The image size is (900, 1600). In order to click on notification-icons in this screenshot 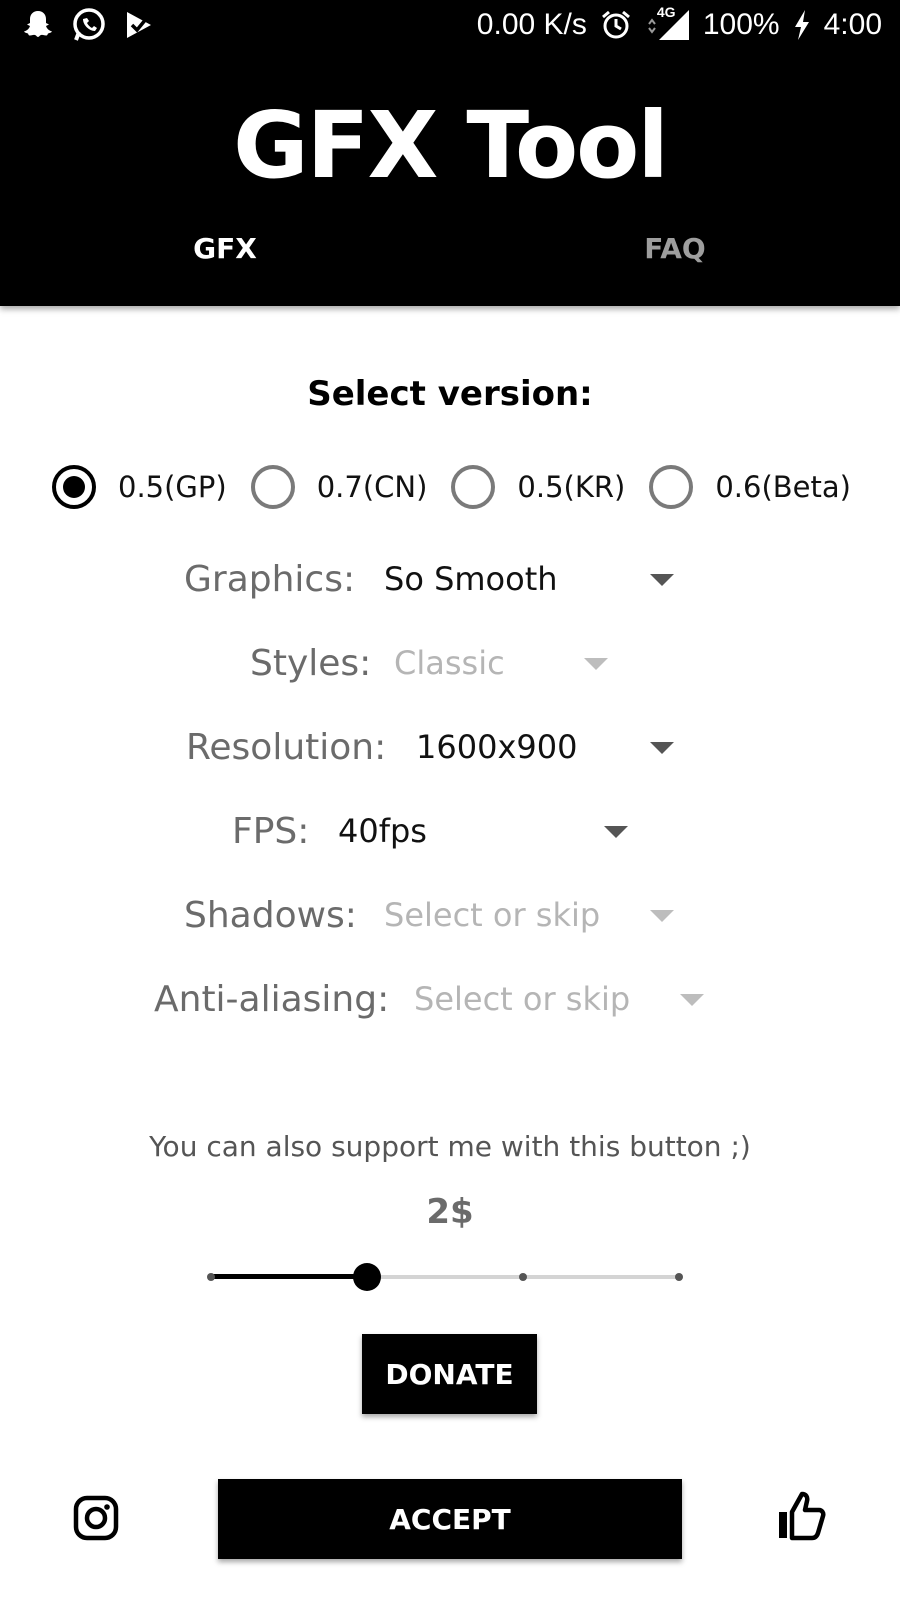, I will do `click(88, 25)`.